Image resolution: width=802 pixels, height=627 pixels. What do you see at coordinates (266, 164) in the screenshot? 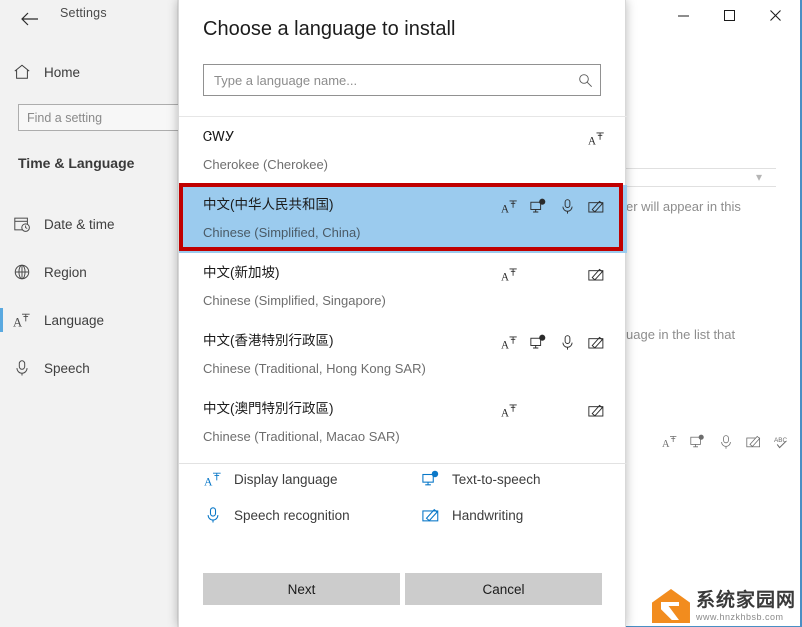
I see `language-english-name: Cherokee (Cherokee)` at bounding box center [266, 164].